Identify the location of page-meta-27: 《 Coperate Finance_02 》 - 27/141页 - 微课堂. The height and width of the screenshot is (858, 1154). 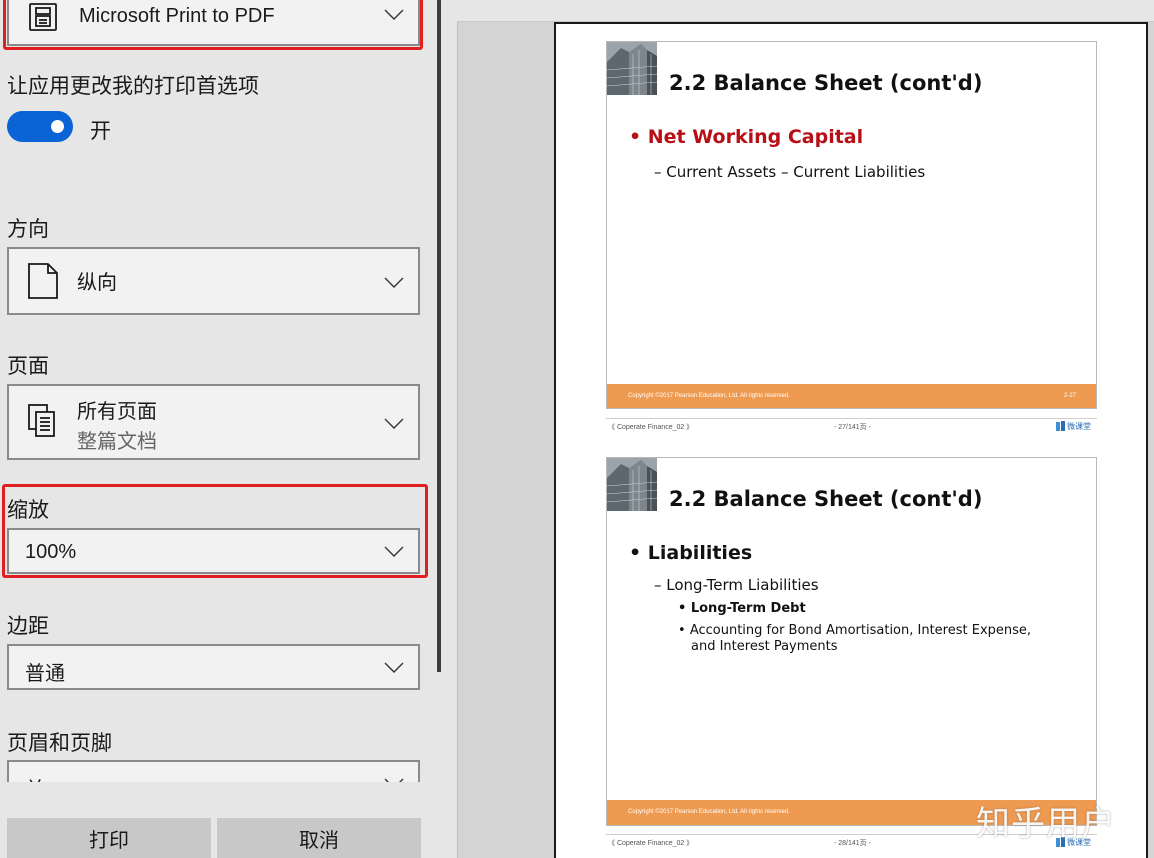
(851, 425).